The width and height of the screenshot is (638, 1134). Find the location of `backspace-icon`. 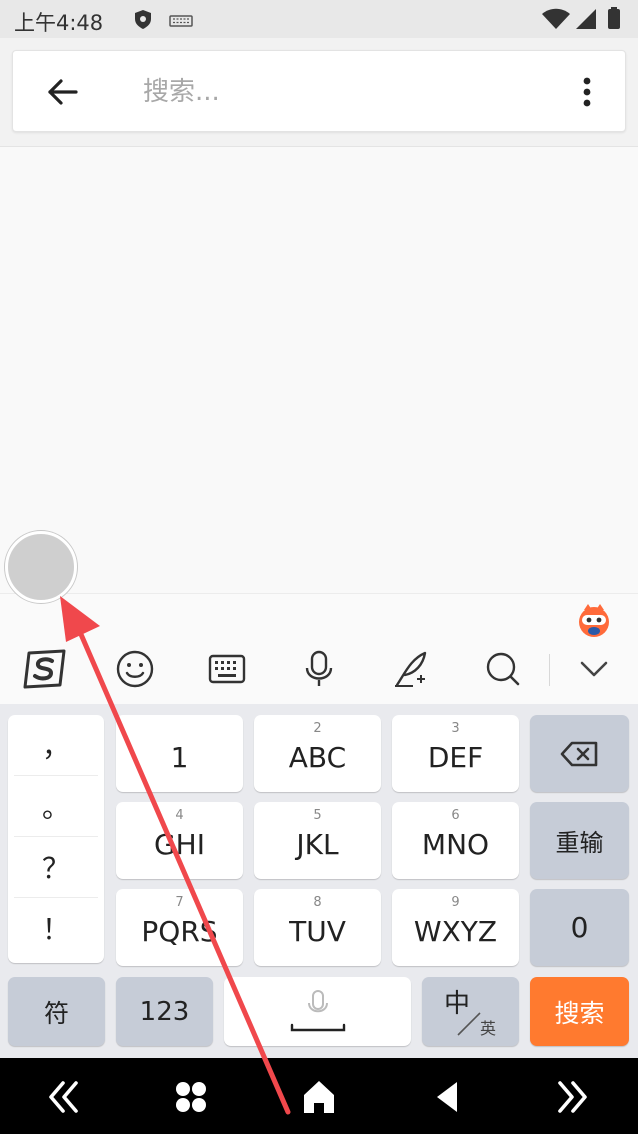

backspace-icon is located at coordinates (578, 753).